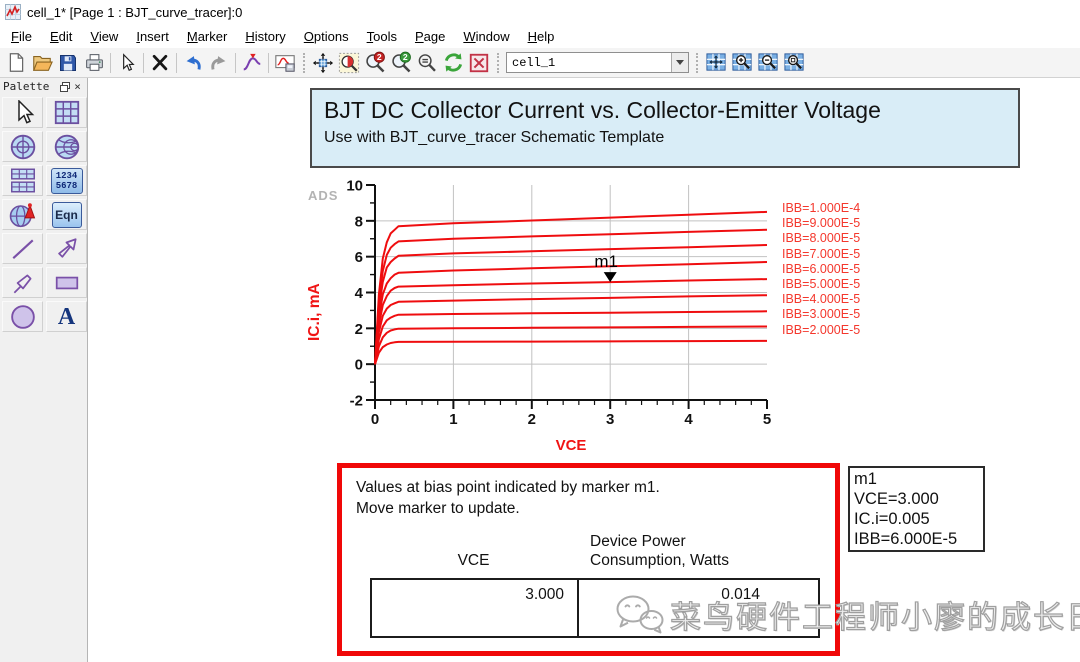 This screenshot has height=662, width=1080. What do you see at coordinates (66, 316) in the screenshot?
I see `palette-tool-text: A` at bounding box center [66, 316].